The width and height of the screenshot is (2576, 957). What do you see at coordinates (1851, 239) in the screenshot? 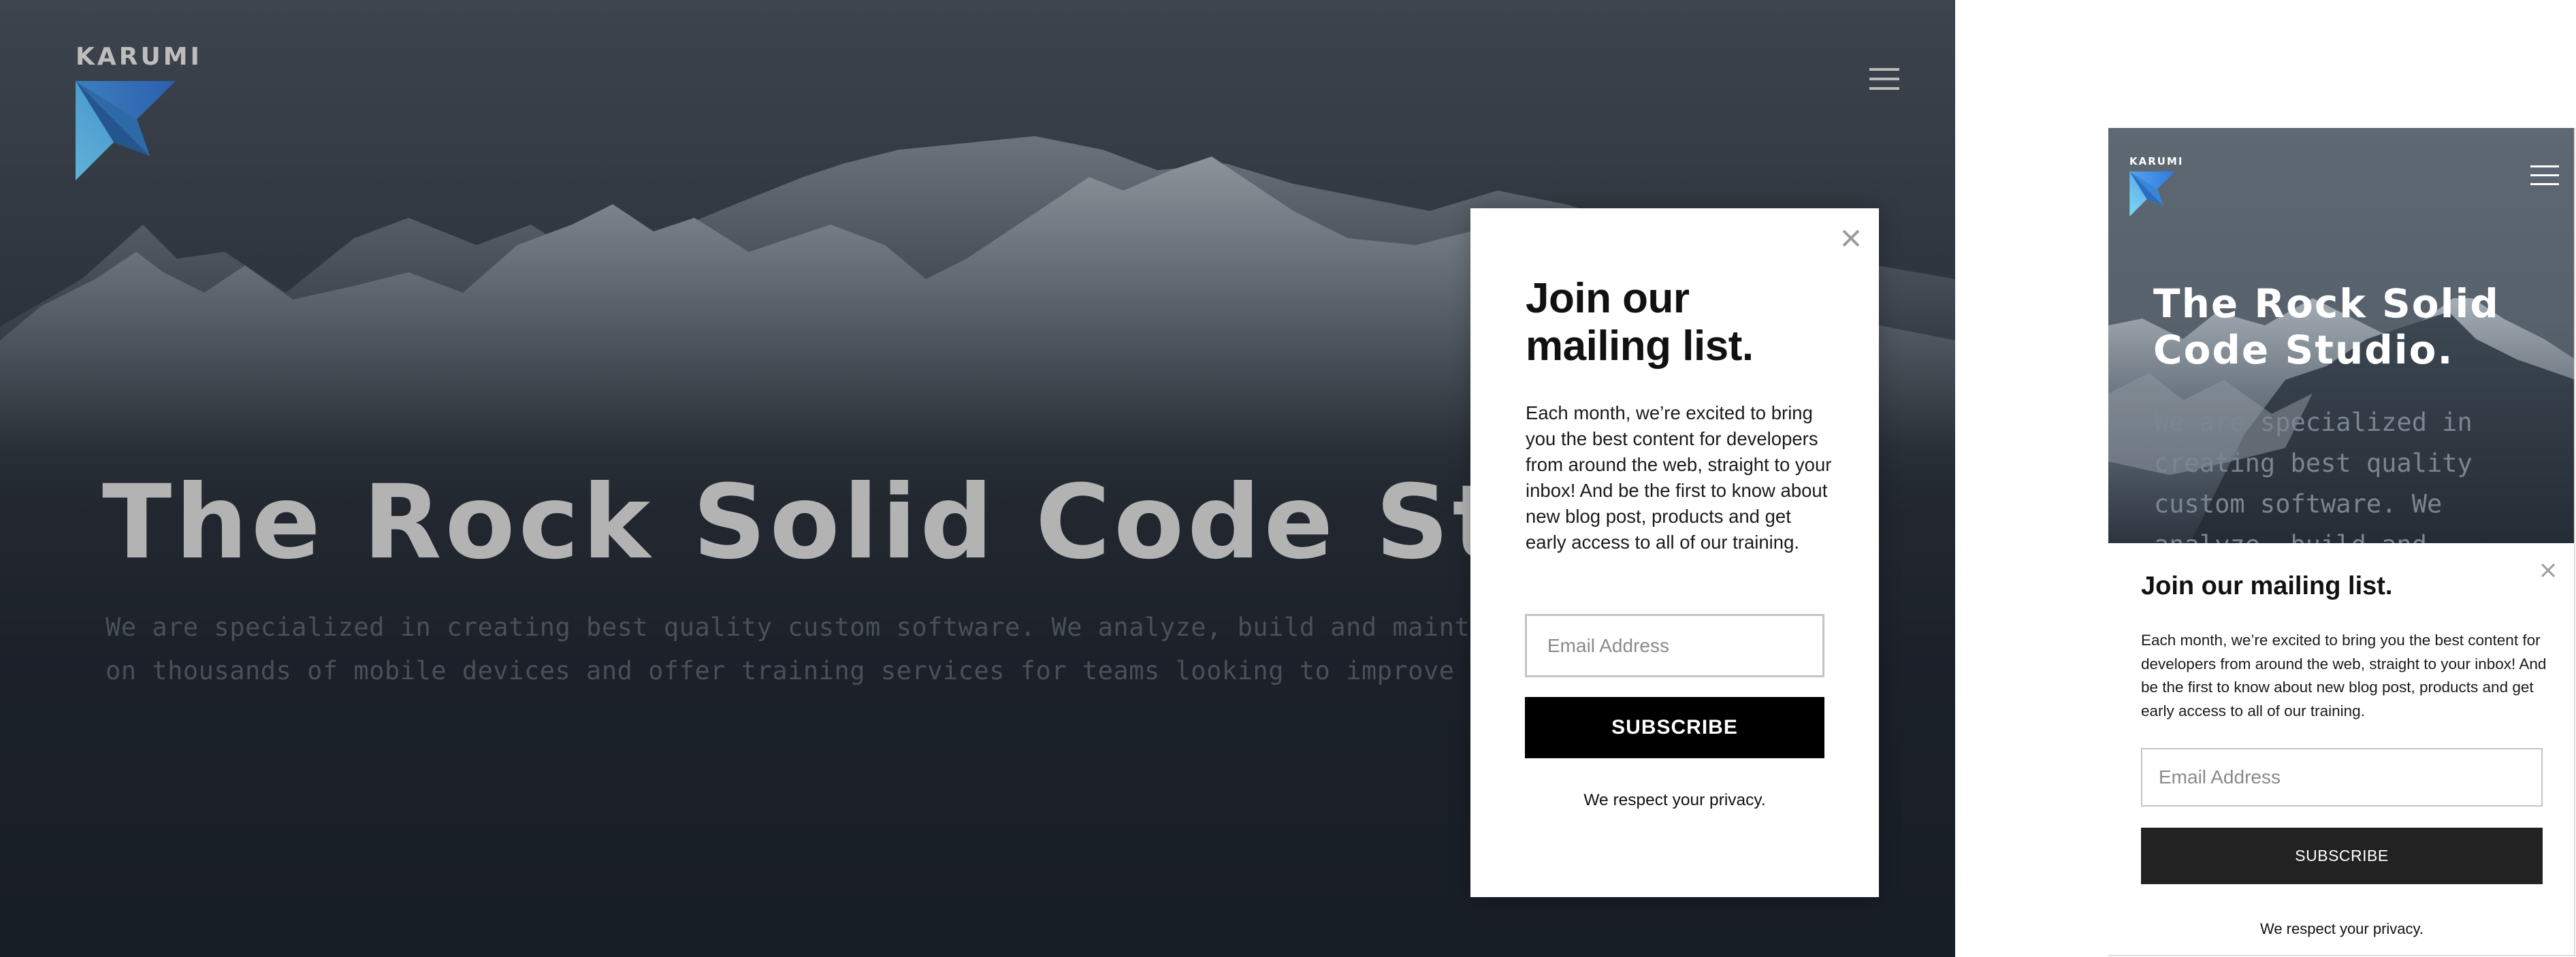
I see `close-icon` at bounding box center [1851, 239].